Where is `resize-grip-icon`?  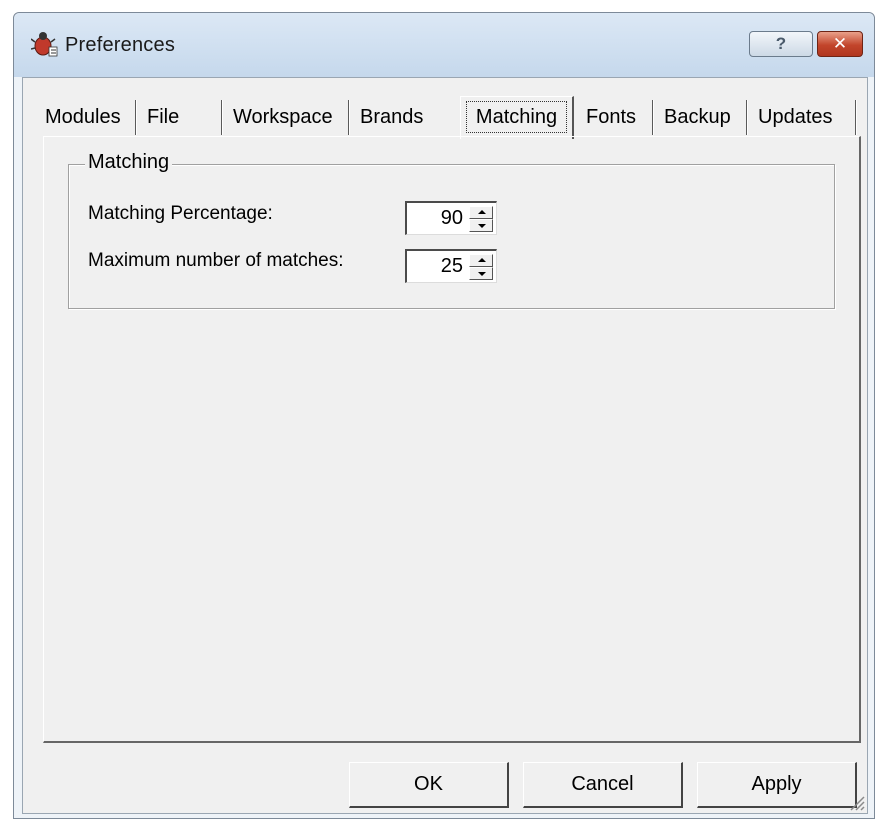
resize-grip-icon is located at coordinates (855, 801).